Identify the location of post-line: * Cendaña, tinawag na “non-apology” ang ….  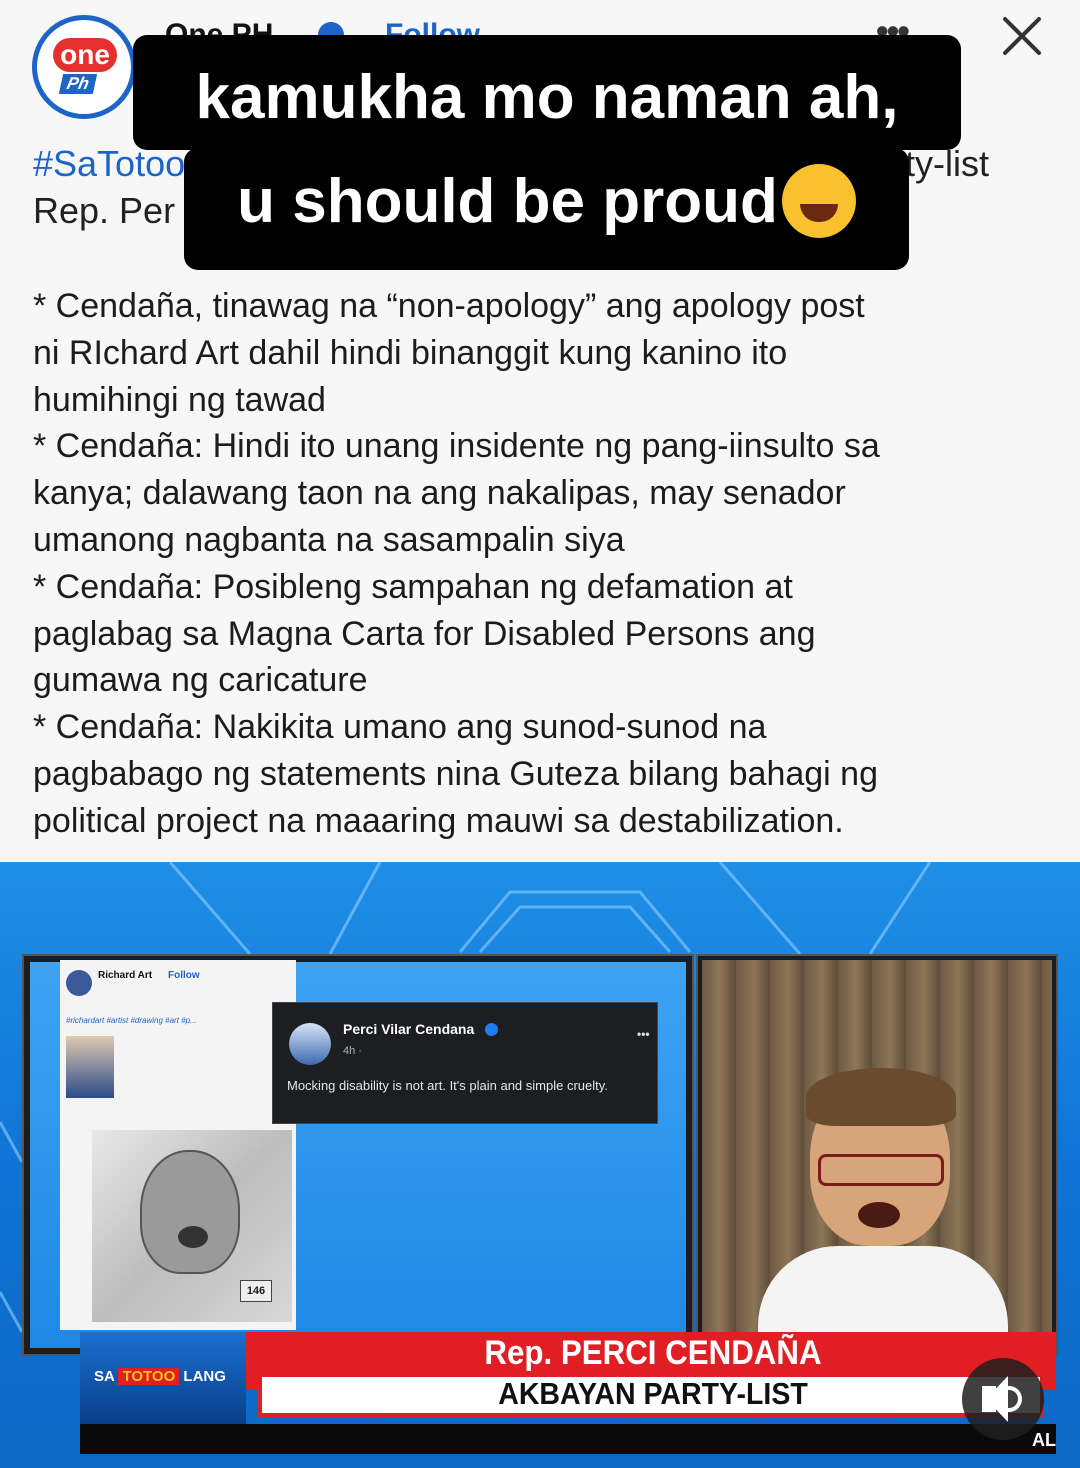
(449, 306).